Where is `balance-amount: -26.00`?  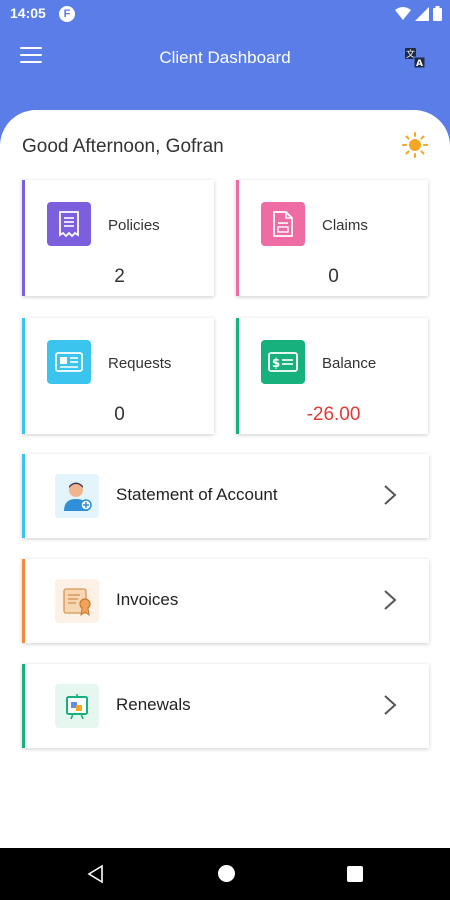 balance-amount: -26.00 is located at coordinates (333, 414).